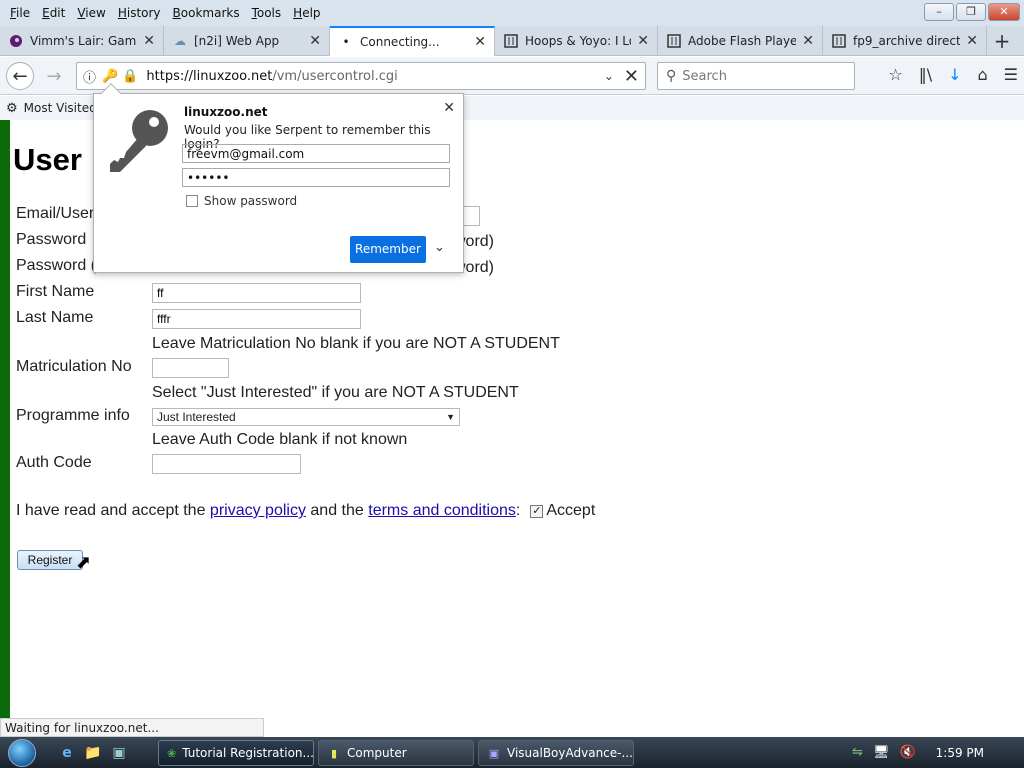  I want to click on close-icon: ✕, so click(449, 108).